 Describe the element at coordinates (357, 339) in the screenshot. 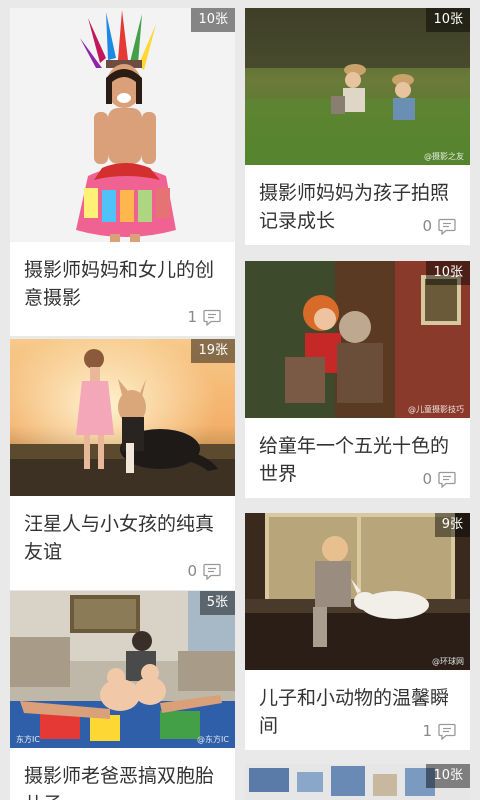

I see `article-thumbnail: 10张 @儿童摄影技巧` at that location.